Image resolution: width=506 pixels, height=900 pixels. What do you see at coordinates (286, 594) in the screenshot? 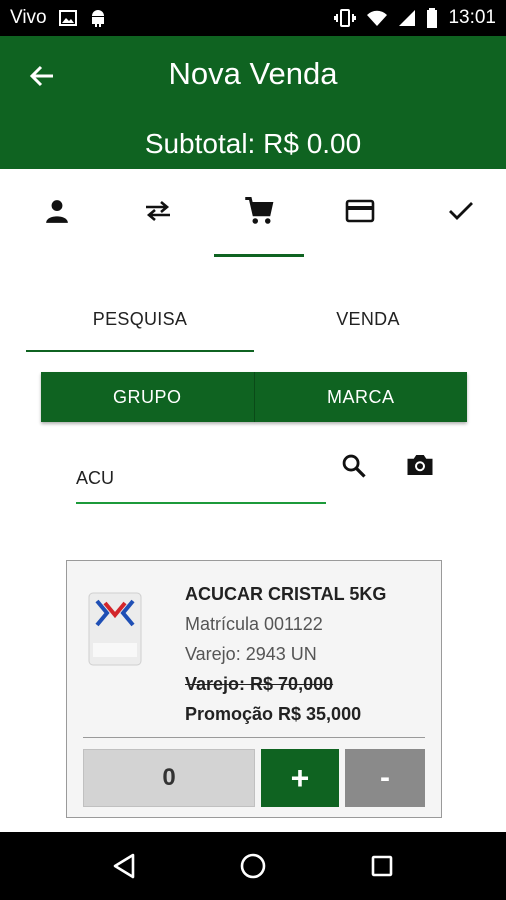
I see `product-name: ACUCAR CRISTAL 5KG` at bounding box center [286, 594].